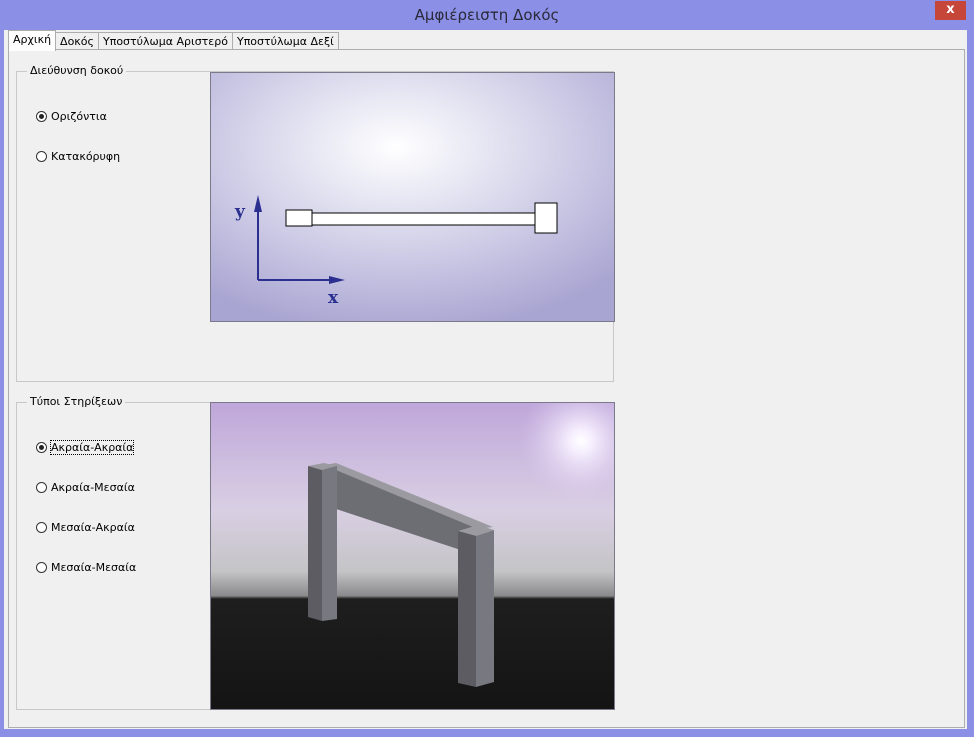  What do you see at coordinates (299, 218) in the screenshot?
I see `left-support-shape` at bounding box center [299, 218].